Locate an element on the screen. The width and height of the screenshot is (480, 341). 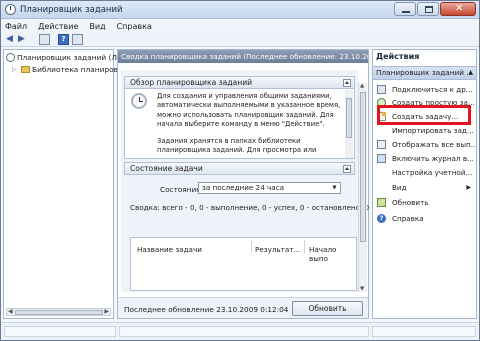
column-header-start: Начало выпо is located at coordinates (332, 254).